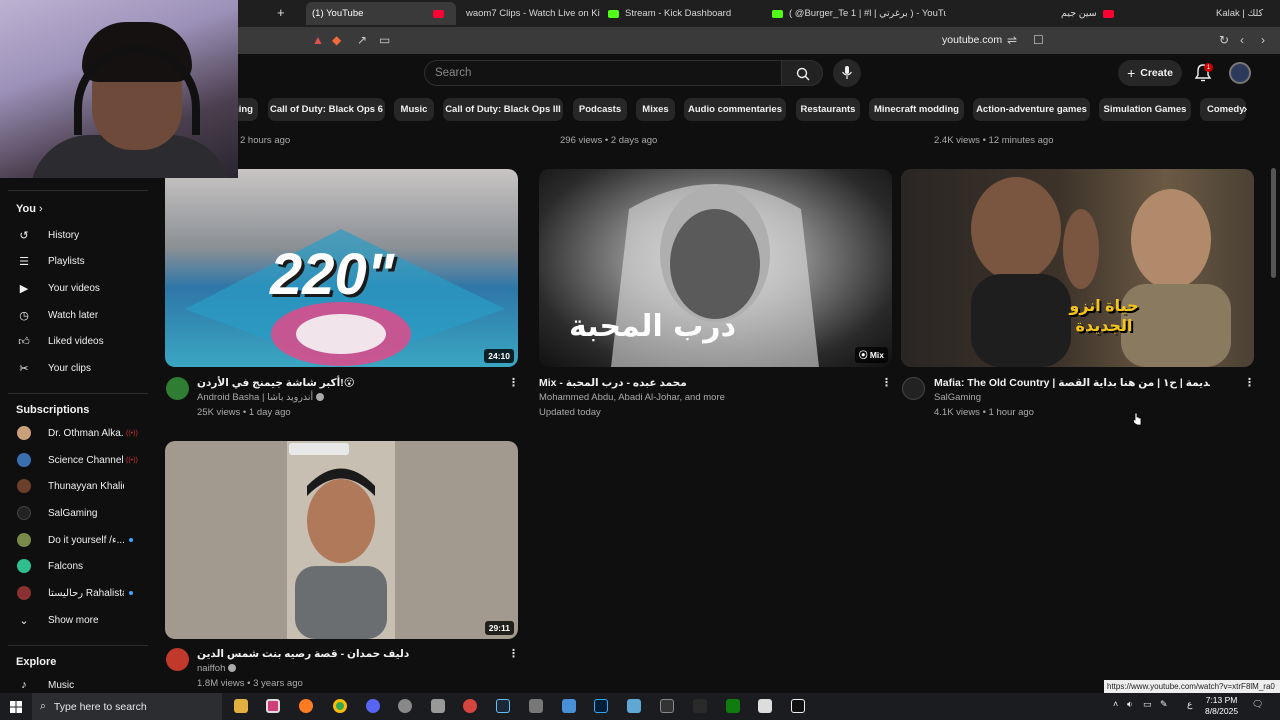 The width and height of the screenshot is (1280, 720). Describe the element at coordinates (613, 383) in the screenshot. I see `video-title: Mix - محمد عبده - درب المحبة` at that location.